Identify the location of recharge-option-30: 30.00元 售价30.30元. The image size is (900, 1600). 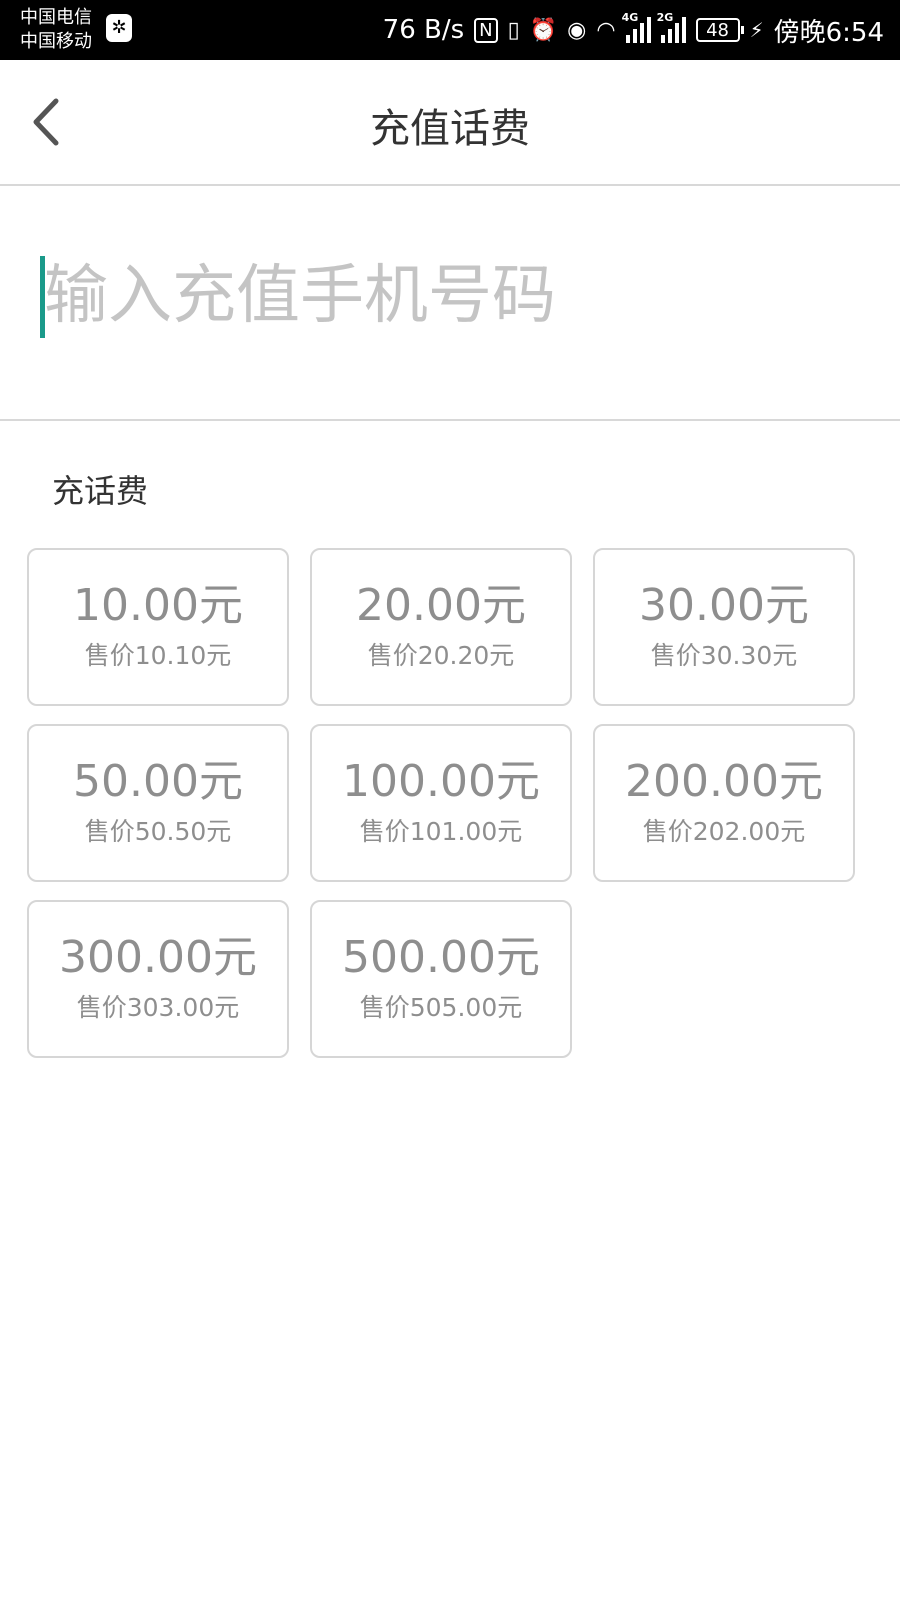
(724, 627).